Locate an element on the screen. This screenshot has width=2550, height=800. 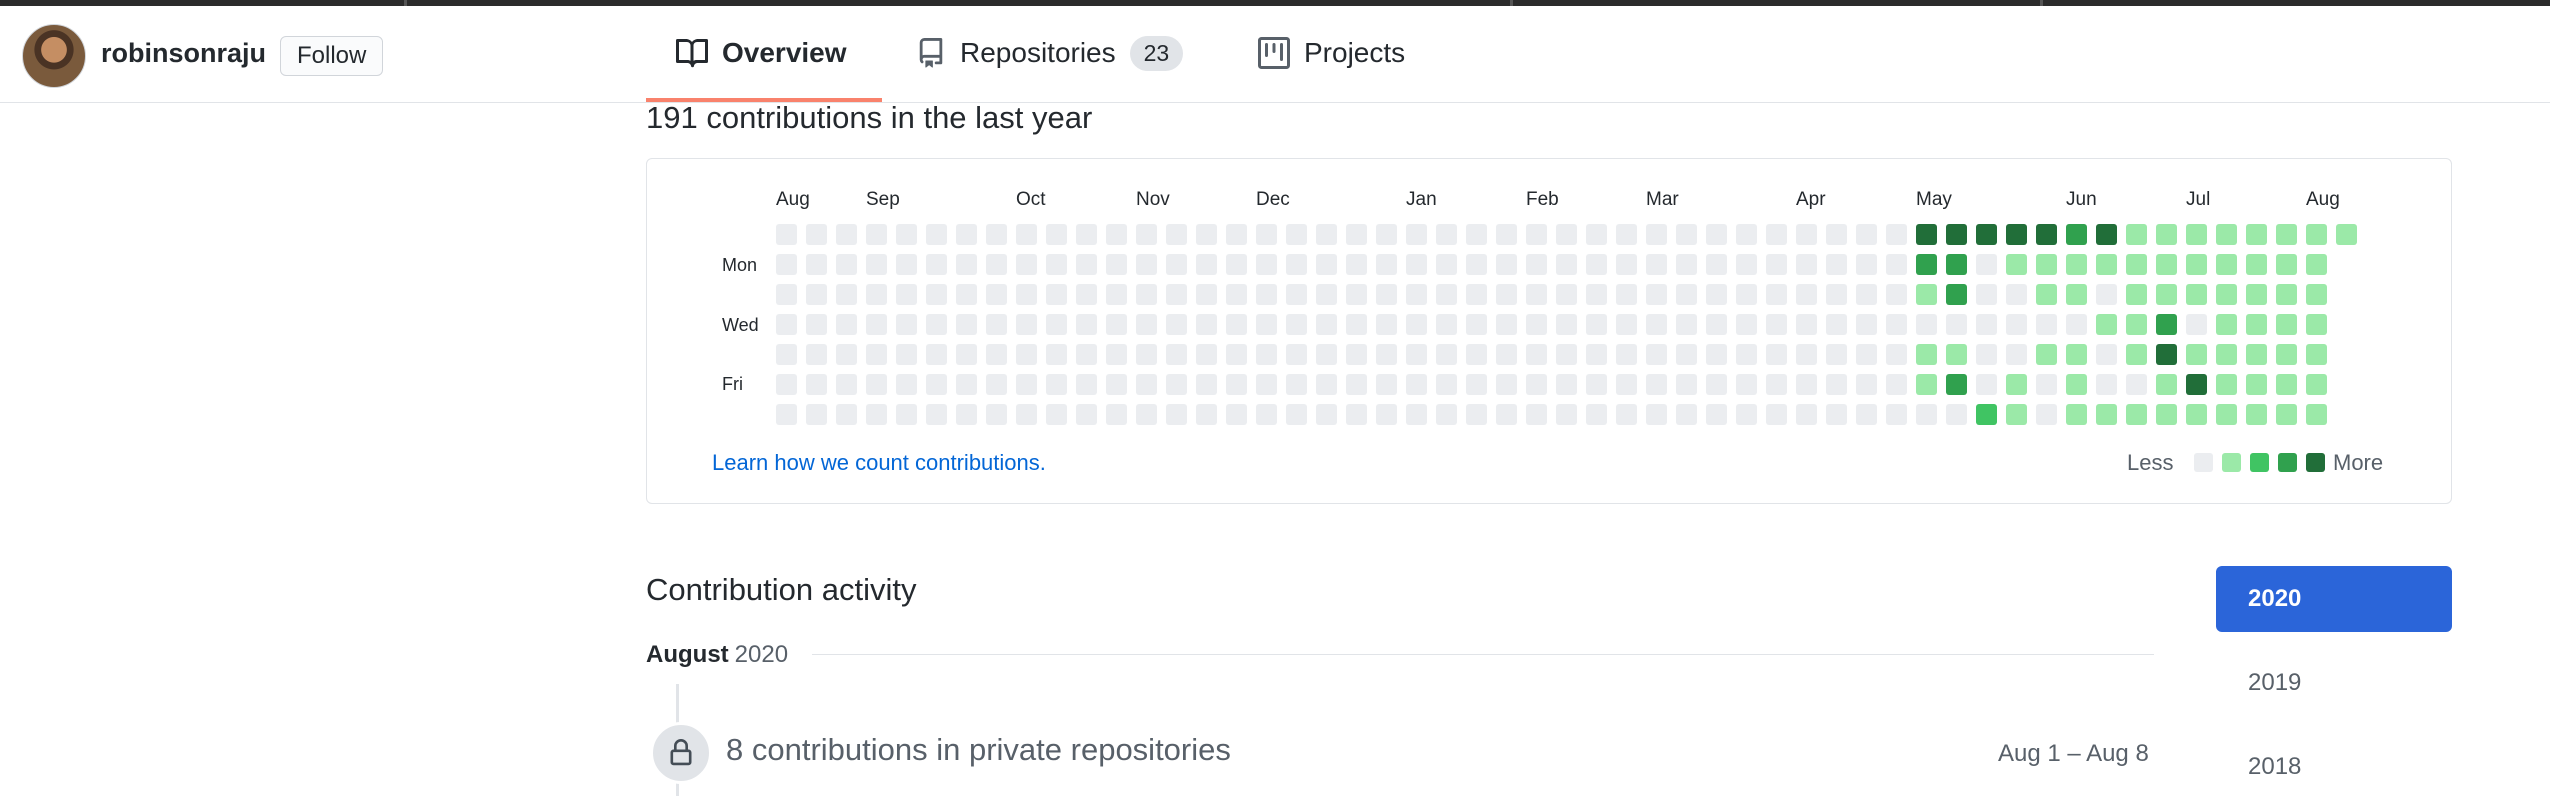
year-button-2019: 2019 is located at coordinates (2334, 683).